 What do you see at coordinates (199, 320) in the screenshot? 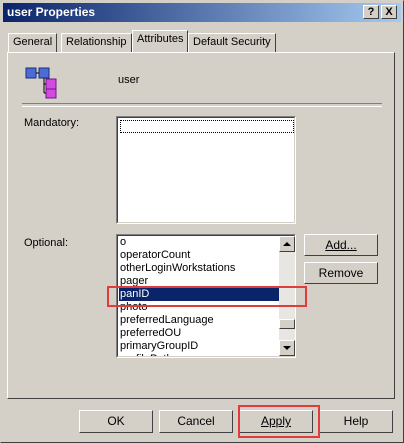
I see `list-item: preferredLanguage` at bounding box center [199, 320].